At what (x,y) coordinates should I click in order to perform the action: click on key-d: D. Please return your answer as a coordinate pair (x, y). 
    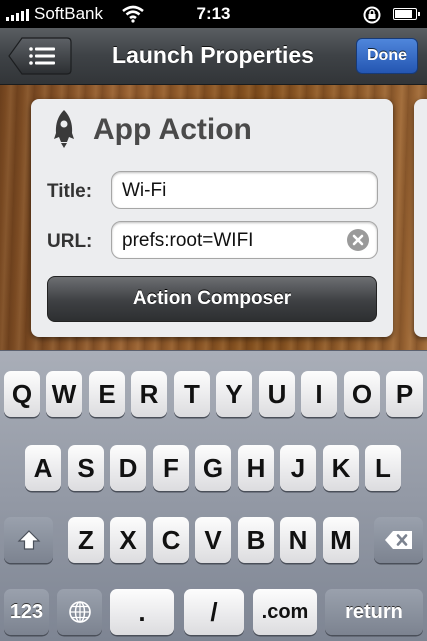
    Looking at the image, I should click on (128, 468).